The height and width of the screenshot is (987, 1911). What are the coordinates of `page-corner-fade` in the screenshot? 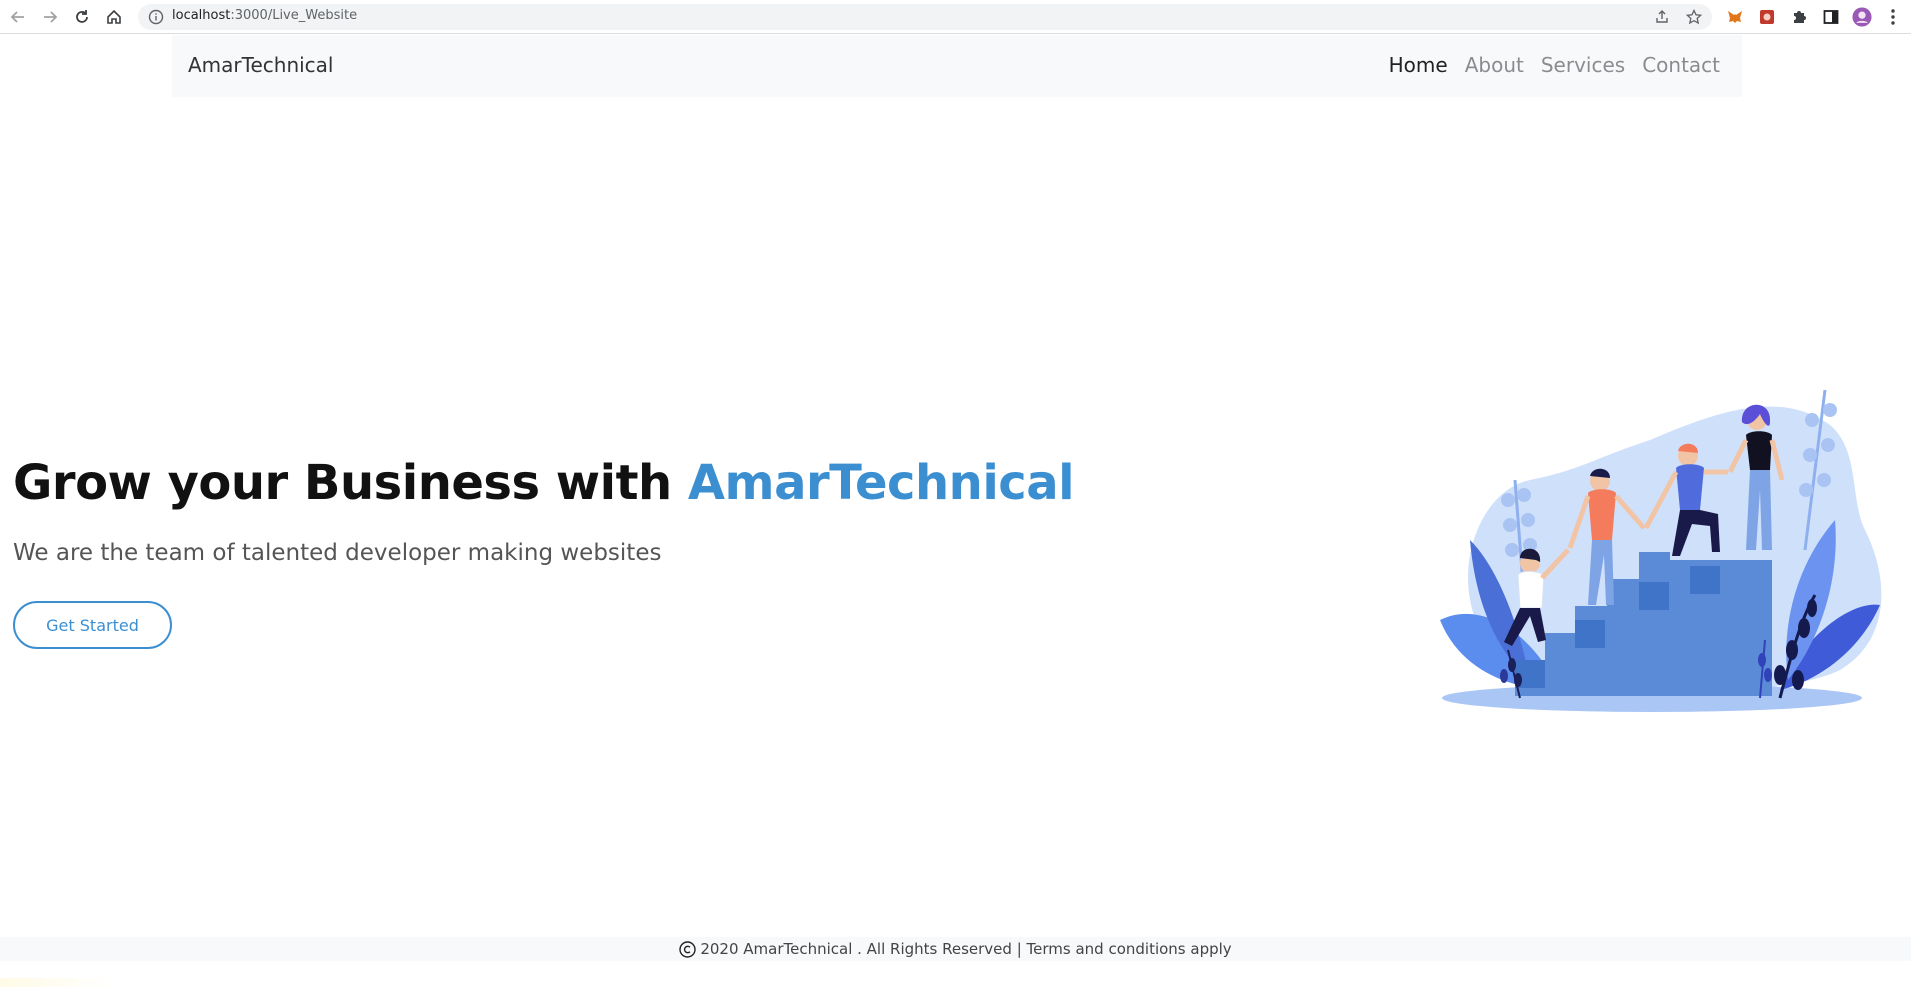 It's located at (58, 982).